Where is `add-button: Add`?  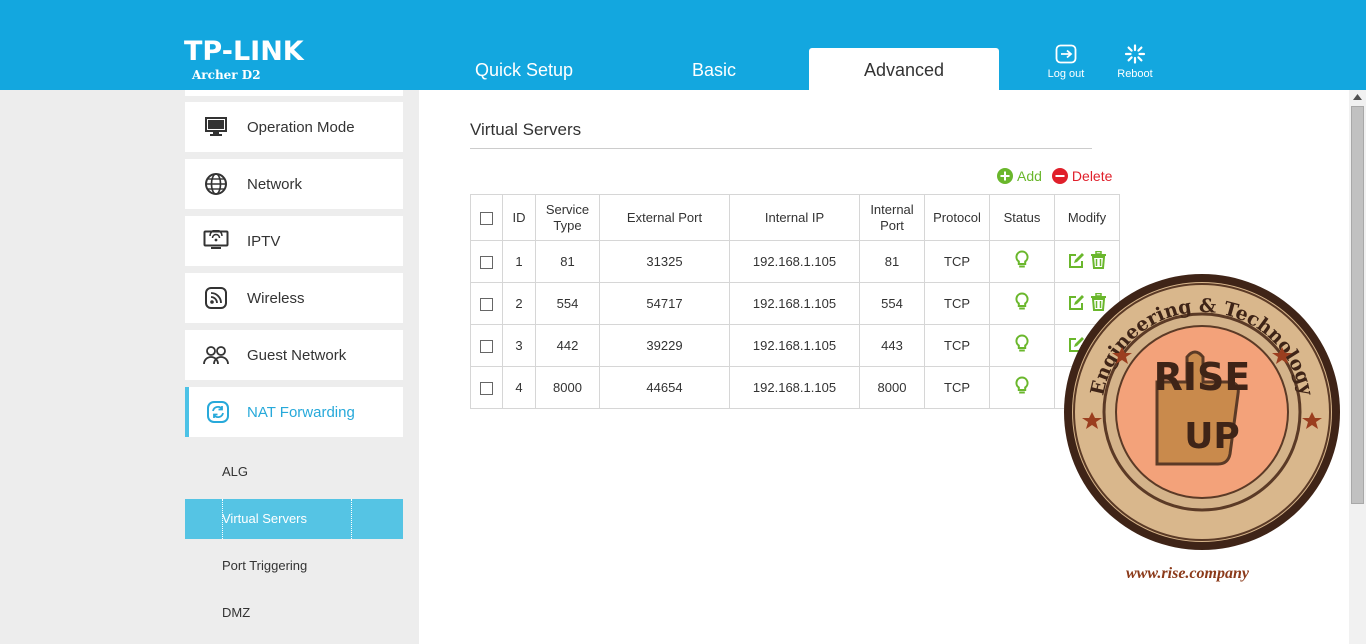
add-button: Add is located at coordinates (1019, 176).